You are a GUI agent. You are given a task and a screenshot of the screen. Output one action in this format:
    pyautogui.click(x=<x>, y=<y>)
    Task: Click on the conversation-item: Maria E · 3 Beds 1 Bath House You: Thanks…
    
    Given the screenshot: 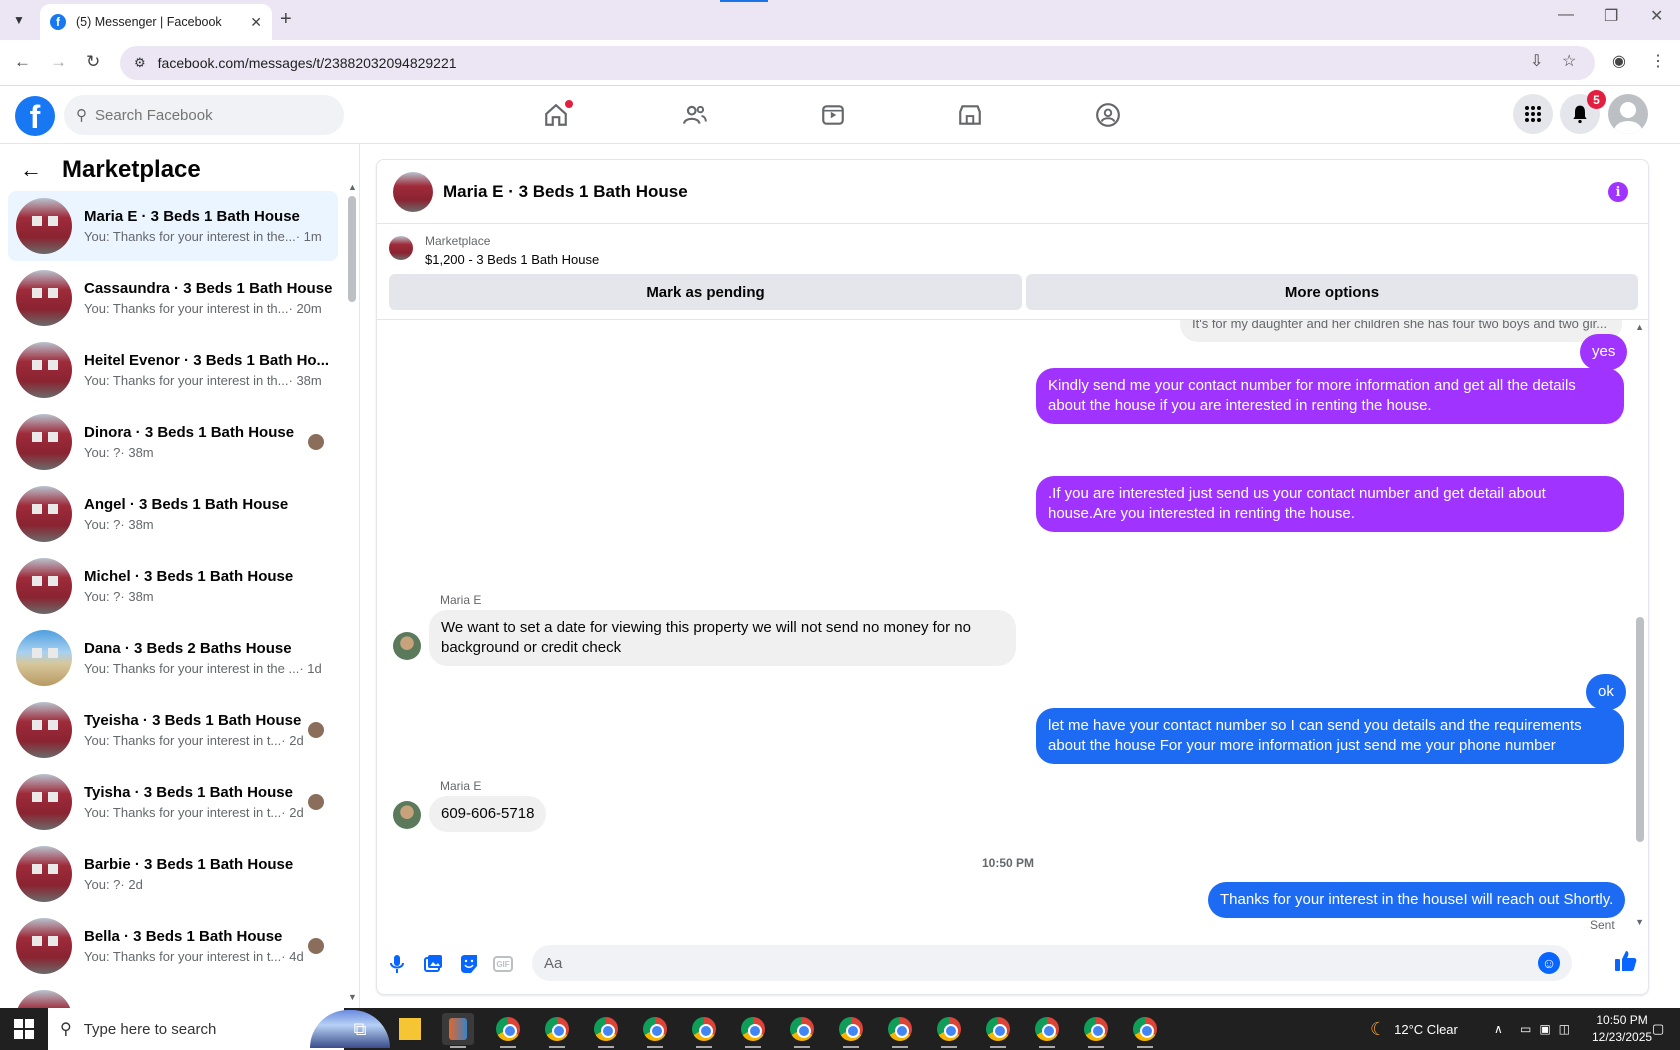 What is the action you would take?
    pyautogui.click(x=173, y=226)
    